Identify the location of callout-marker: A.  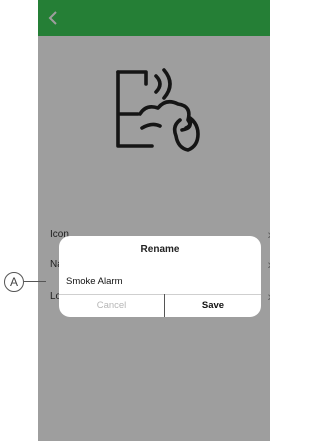
(14, 282).